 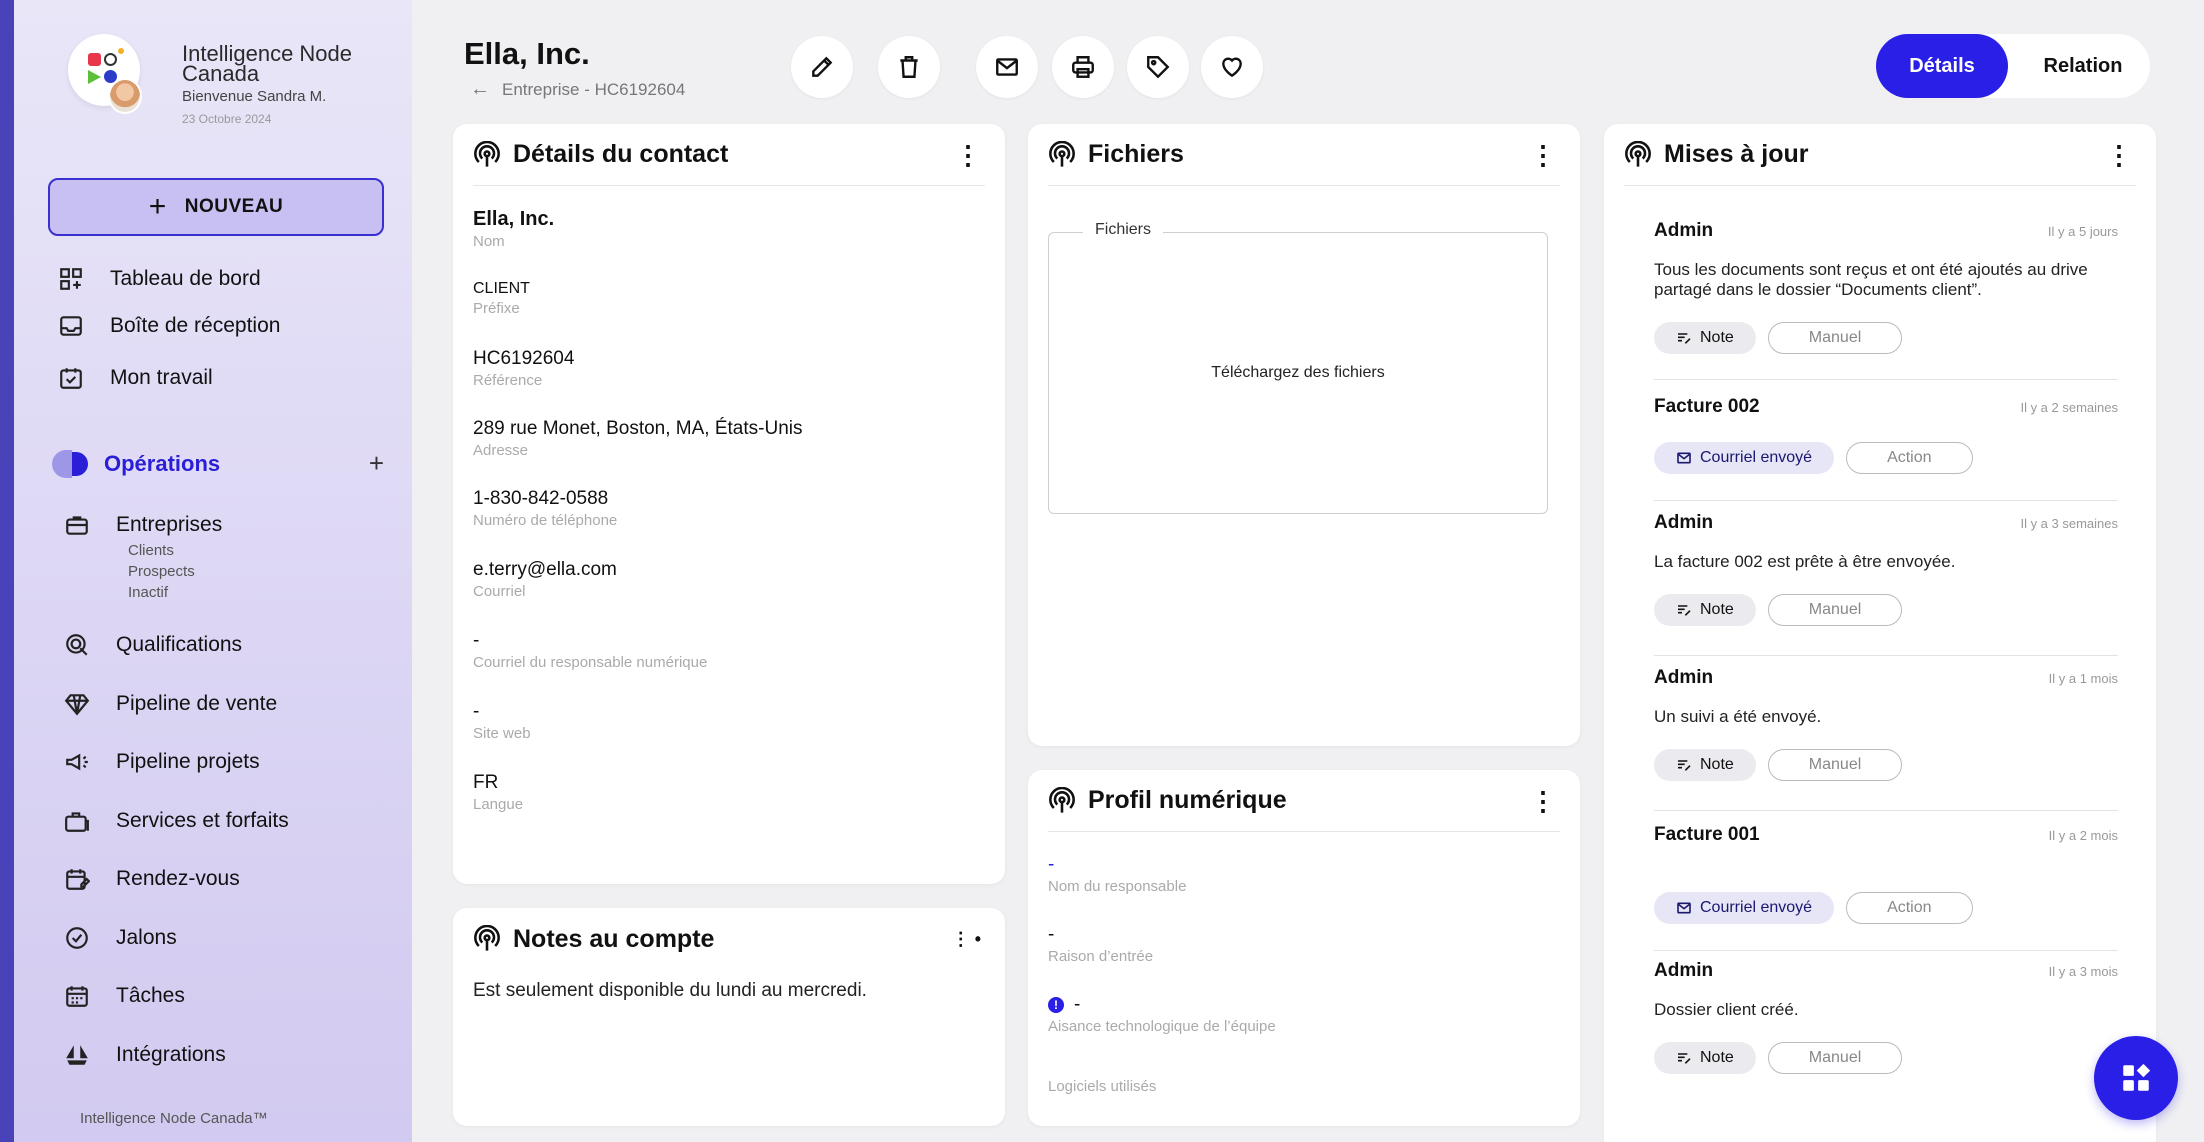 I want to click on update-time: Il y a 2 semaines, so click(x=2069, y=407).